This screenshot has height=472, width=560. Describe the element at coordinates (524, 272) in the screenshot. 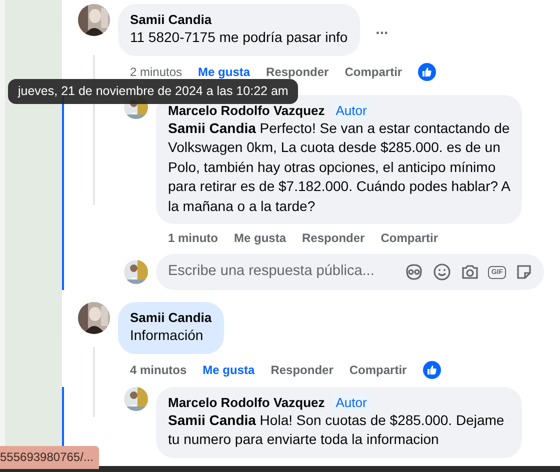

I see `sticker-icon` at that location.